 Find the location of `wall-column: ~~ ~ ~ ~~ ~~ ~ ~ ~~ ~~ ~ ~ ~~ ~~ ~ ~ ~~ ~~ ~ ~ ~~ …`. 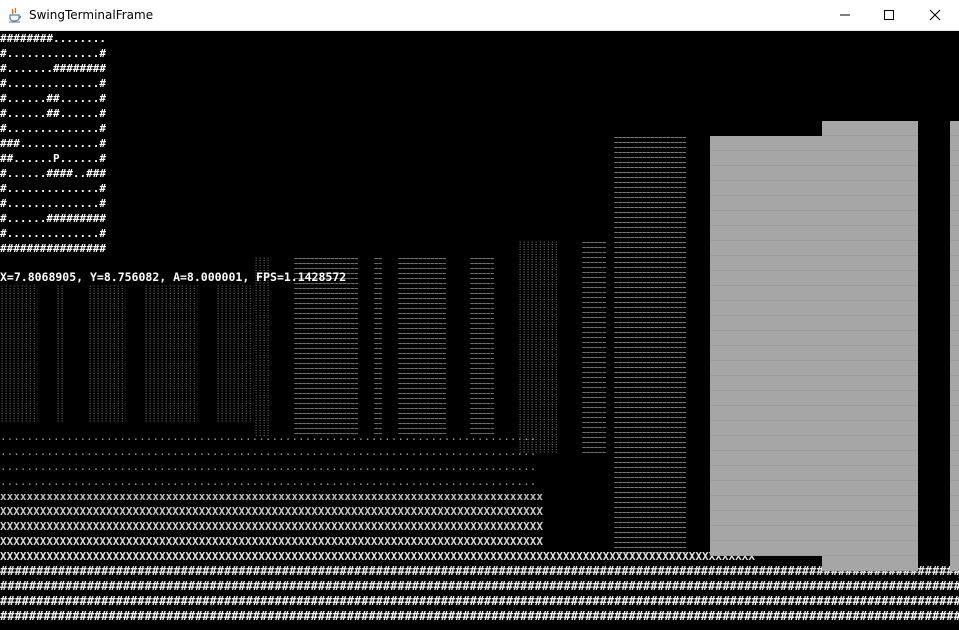

wall-column: ~~ ~ ~ ~~ ~~ ~ ~ ~~ ~~ ~ ~ ~~ ~~ ~ ~ ~~ ~~ ~ ~ ~~ … is located at coordinates (378, 347).